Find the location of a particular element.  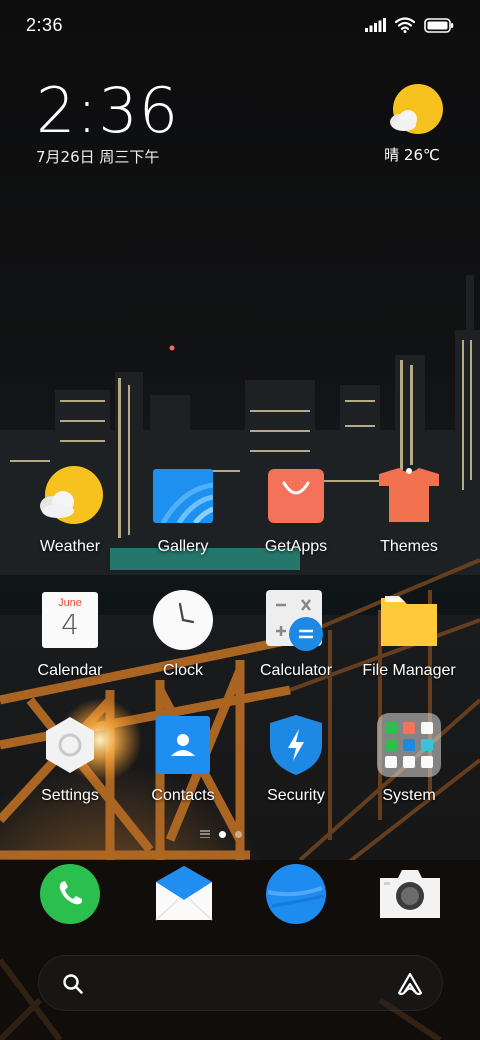

clock-icon is located at coordinates (183, 620).